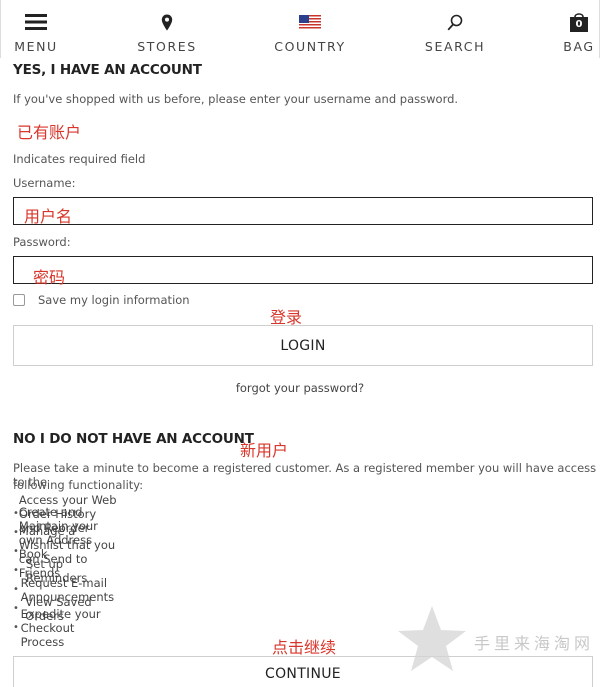  Describe the element at coordinates (304, 647) in the screenshot. I see `annotation-continue: 点击继续` at that location.